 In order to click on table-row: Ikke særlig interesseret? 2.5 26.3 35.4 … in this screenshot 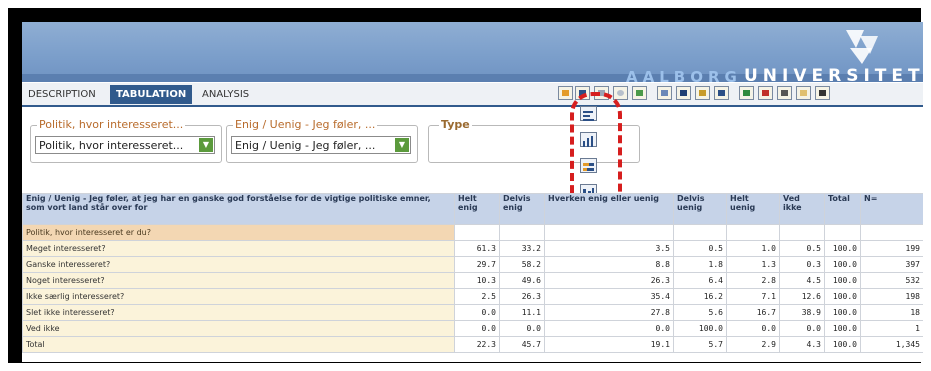, I will do `click(472, 296)`.